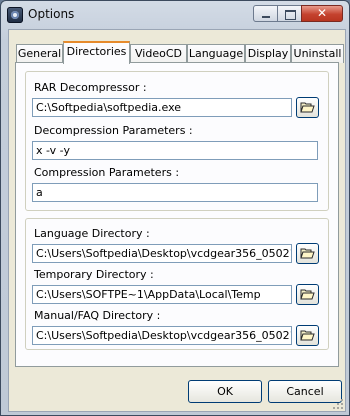 This screenshot has width=350, height=416. Describe the element at coordinates (305, 391) in the screenshot. I see `cancel-button: Cancel` at that location.